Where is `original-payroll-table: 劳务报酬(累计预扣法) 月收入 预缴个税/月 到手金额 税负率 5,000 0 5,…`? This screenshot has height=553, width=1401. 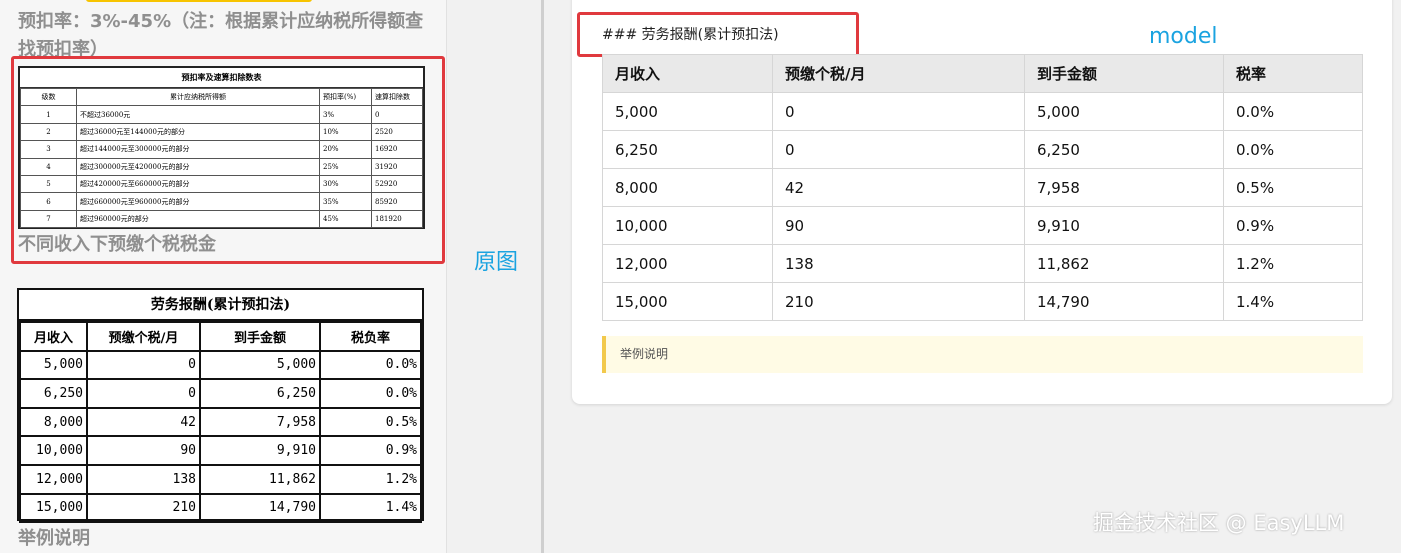 original-payroll-table: 劳务报酬(累计预扣法) 月收入 预缴个税/月 到手金额 税负率 5,000 0 5,… is located at coordinates (220, 406).